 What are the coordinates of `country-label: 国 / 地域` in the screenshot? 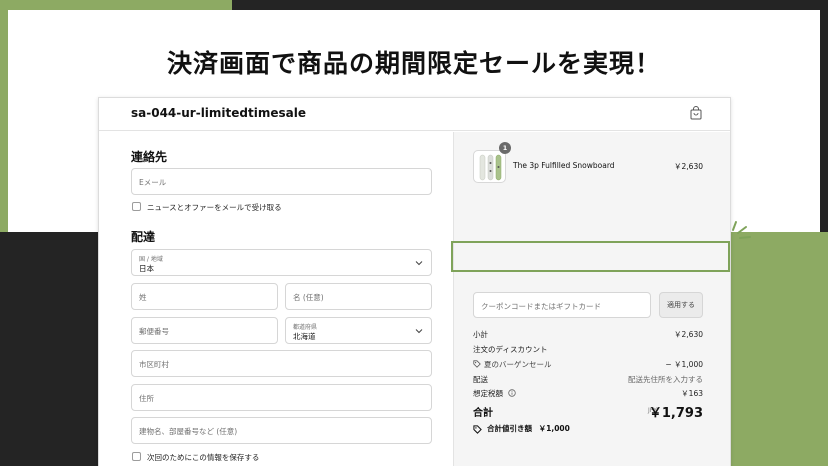 It's located at (151, 259).